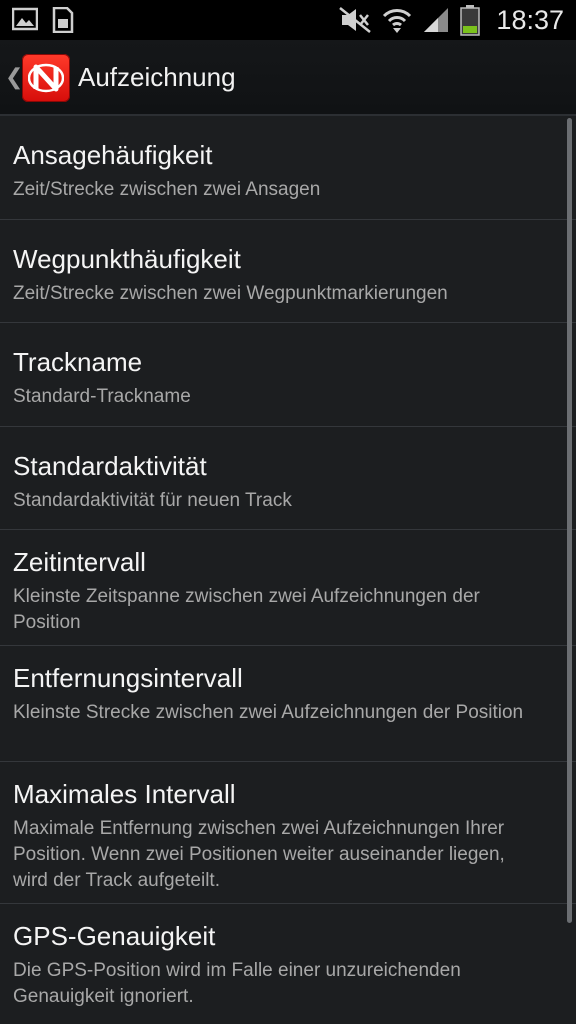 The height and width of the screenshot is (1024, 576). I want to click on setting-summary: Standard-Trackname, so click(102, 396).